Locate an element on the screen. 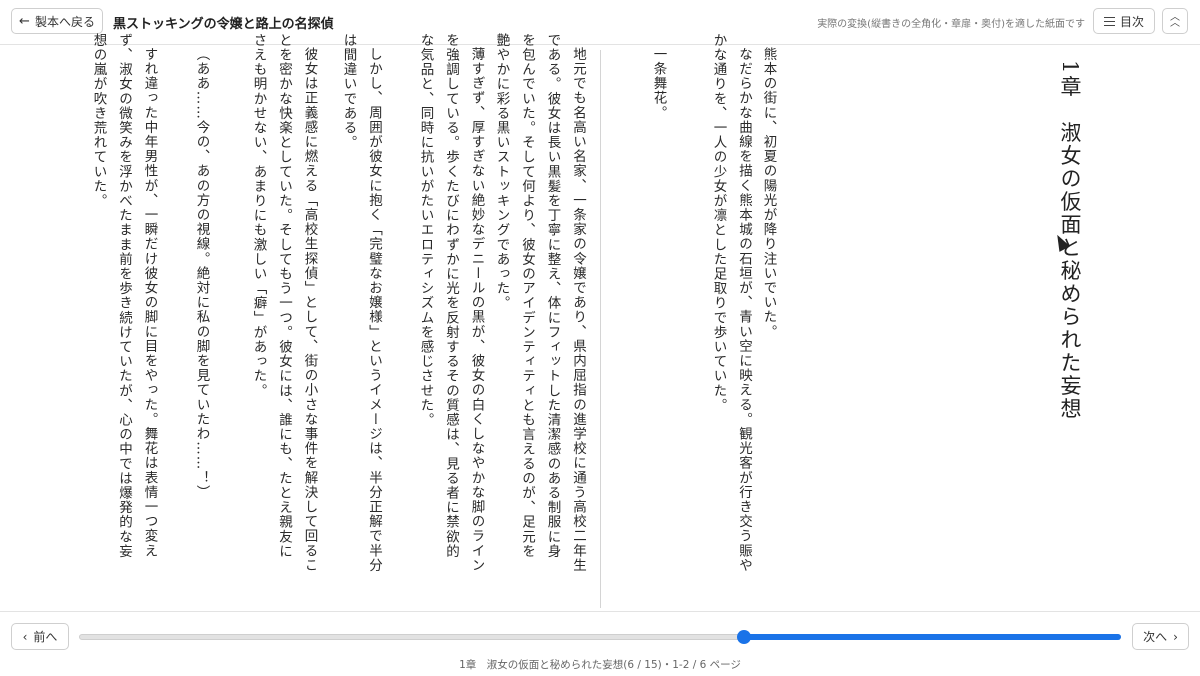  collapse-button: ︿ ︿ is located at coordinates (1175, 21).